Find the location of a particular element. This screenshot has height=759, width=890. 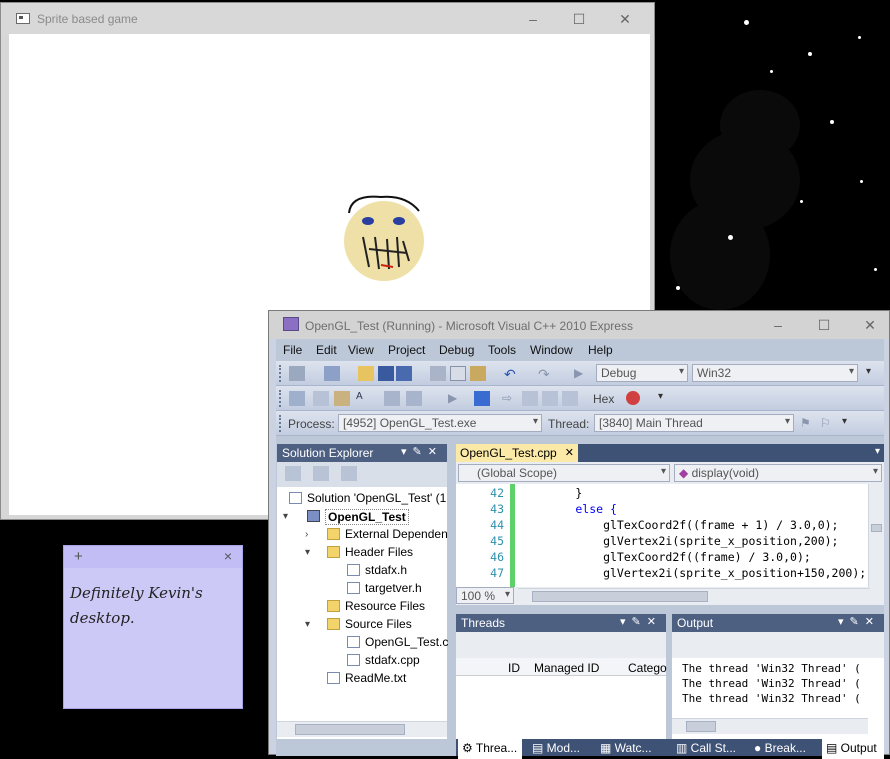

code-line: glVertex2i(sprite_x_position+150,200); is located at coordinates (693, 573).